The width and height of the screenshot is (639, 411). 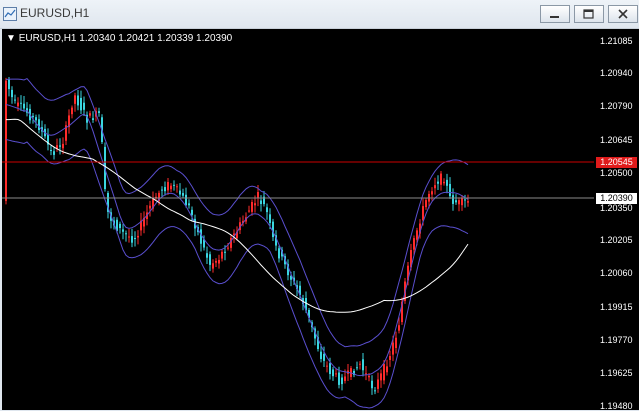 I want to click on close-button, so click(x=623, y=14).